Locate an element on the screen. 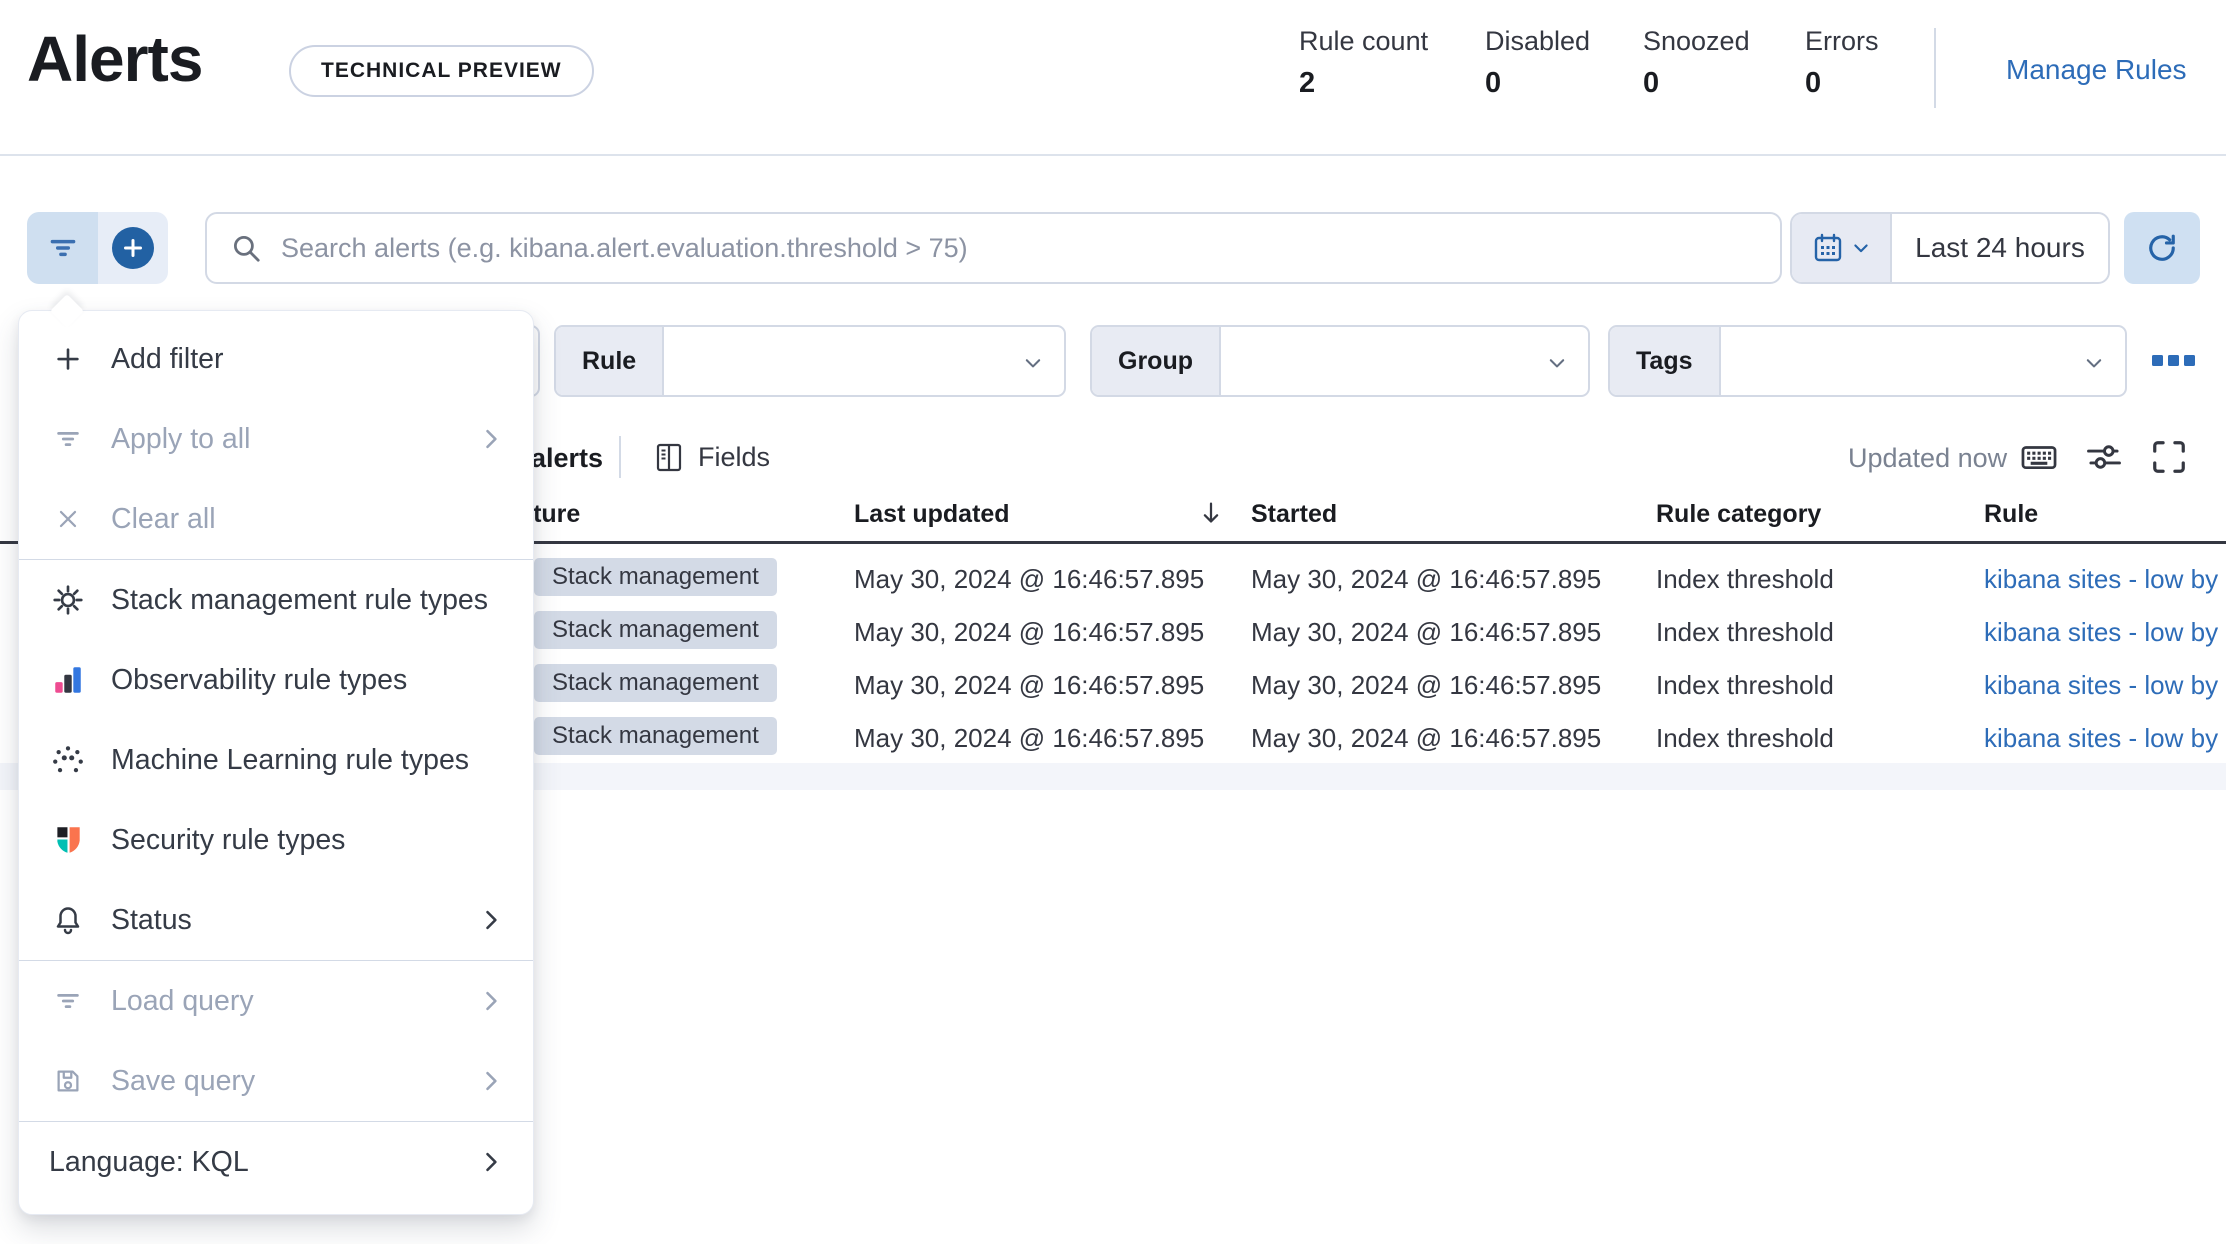 Image resolution: width=2226 pixels, height=1244 pixels. column-header-last-updated: Last updated is located at coordinates (932, 514).